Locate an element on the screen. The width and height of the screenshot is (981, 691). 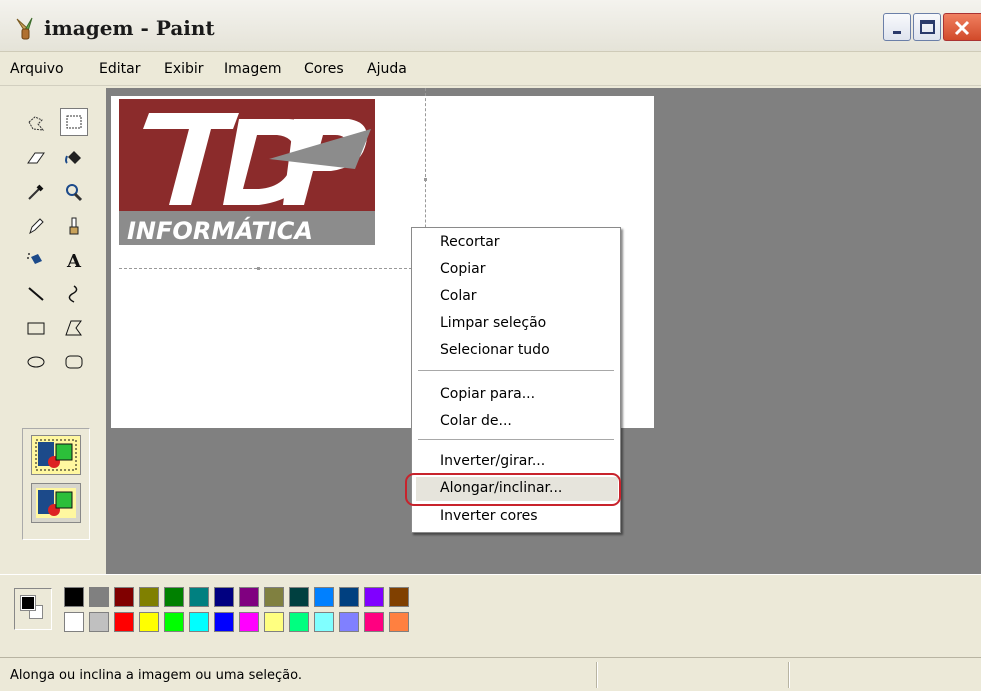
menu-ajuda: Ajuda is located at coordinates (387, 69).